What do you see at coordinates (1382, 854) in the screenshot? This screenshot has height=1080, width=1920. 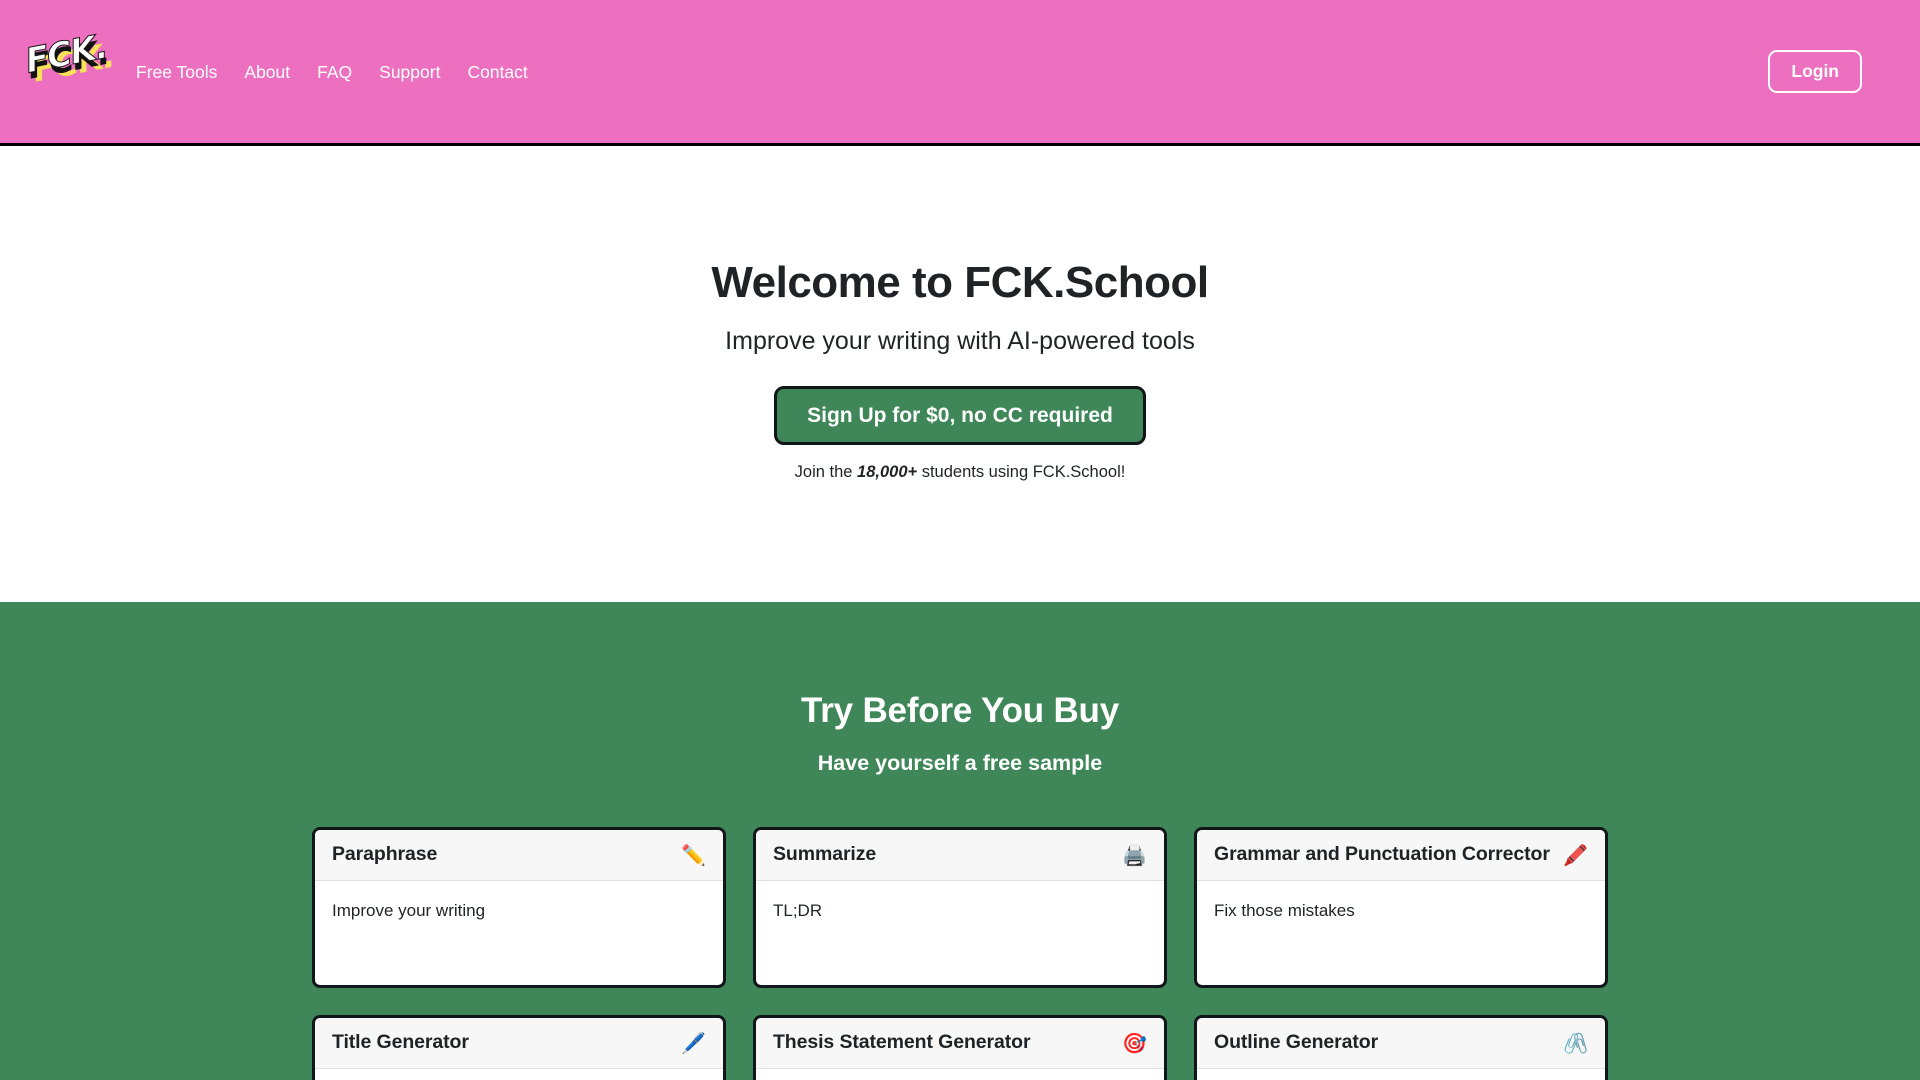 I see `tool-card-title: Grammar and Punctuation Corrector` at bounding box center [1382, 854].